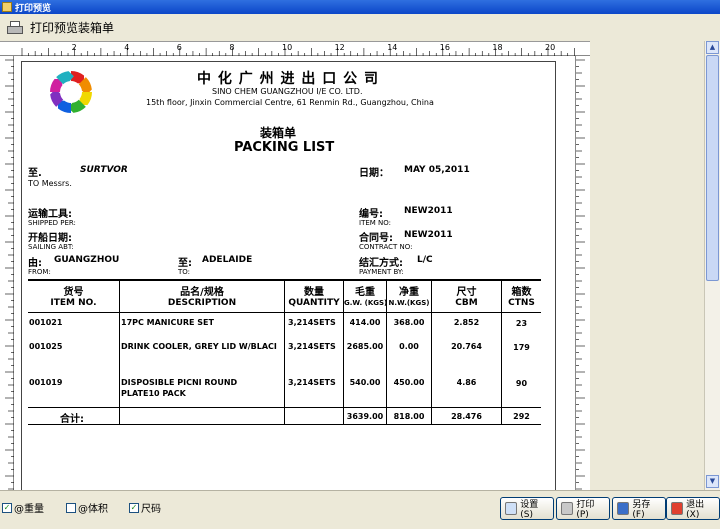 The height and width of the screenshot is (529, 720). What do you see at coordinates (71, 507) in the screenshot?
I see `checkbox-empty-icon` at bounding box center [71, 507].